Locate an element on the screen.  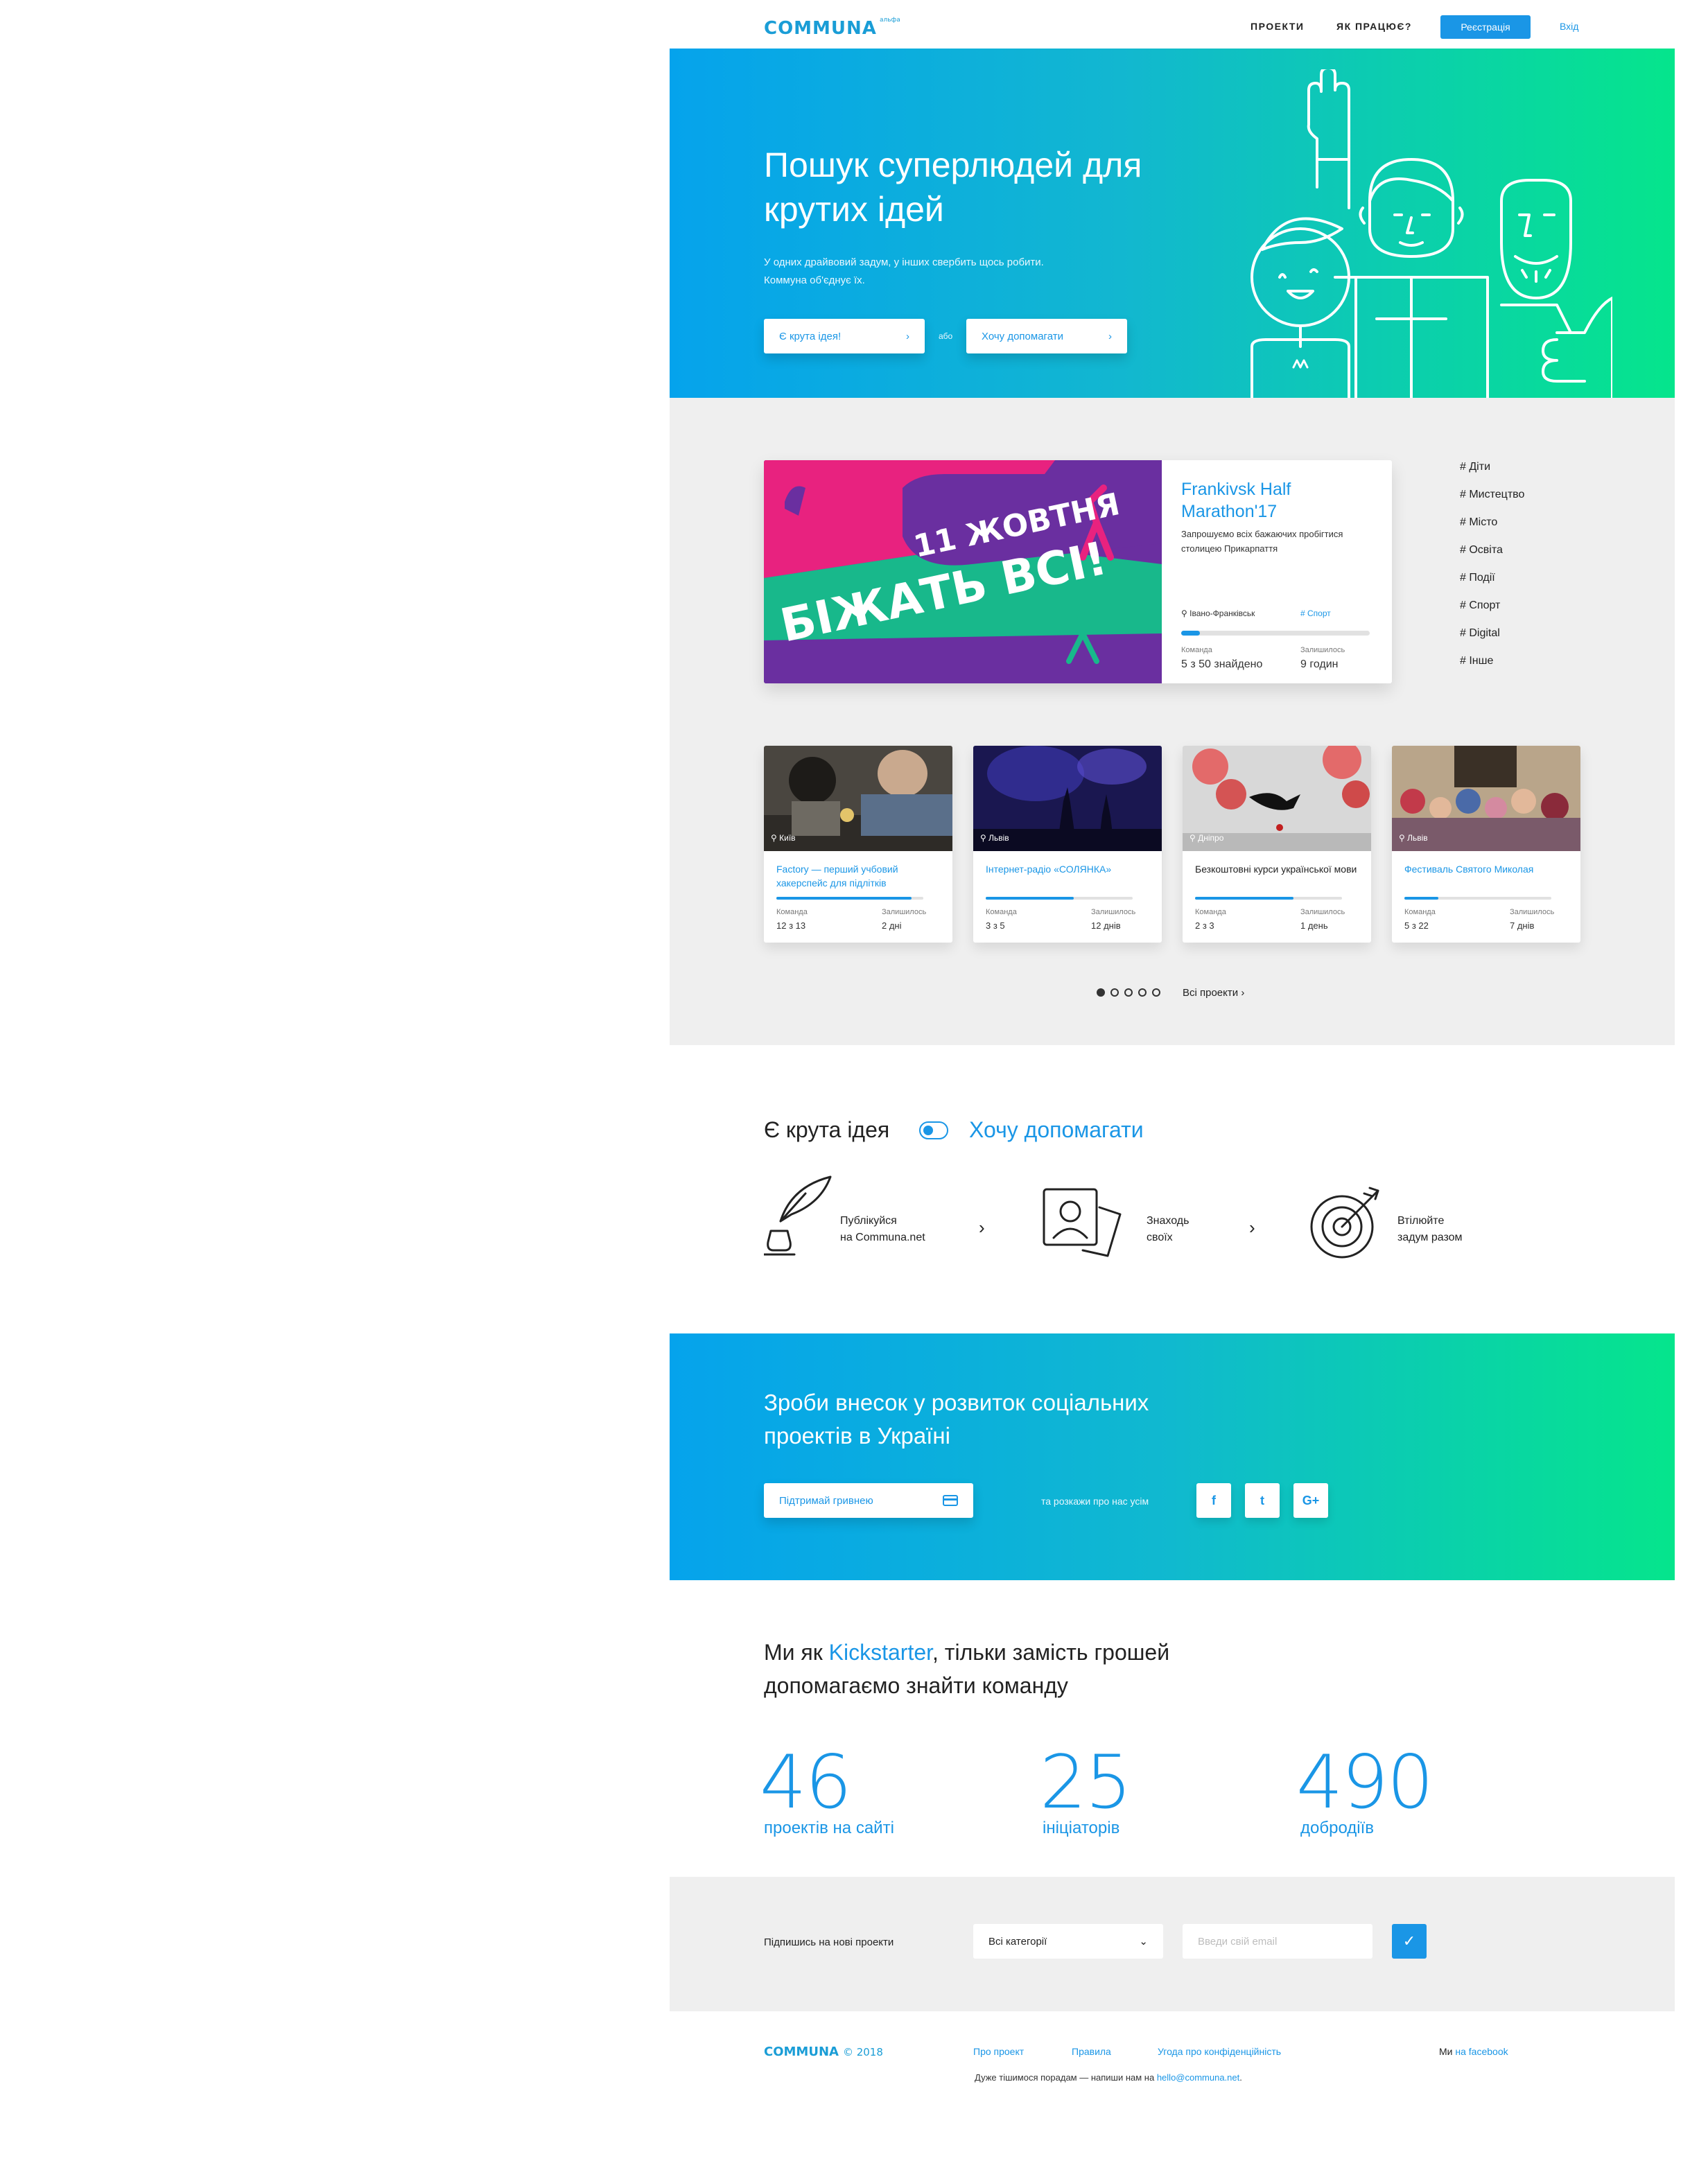
step-publish: Публікуйся на Communa.net is located at coordinates (883, 1229).